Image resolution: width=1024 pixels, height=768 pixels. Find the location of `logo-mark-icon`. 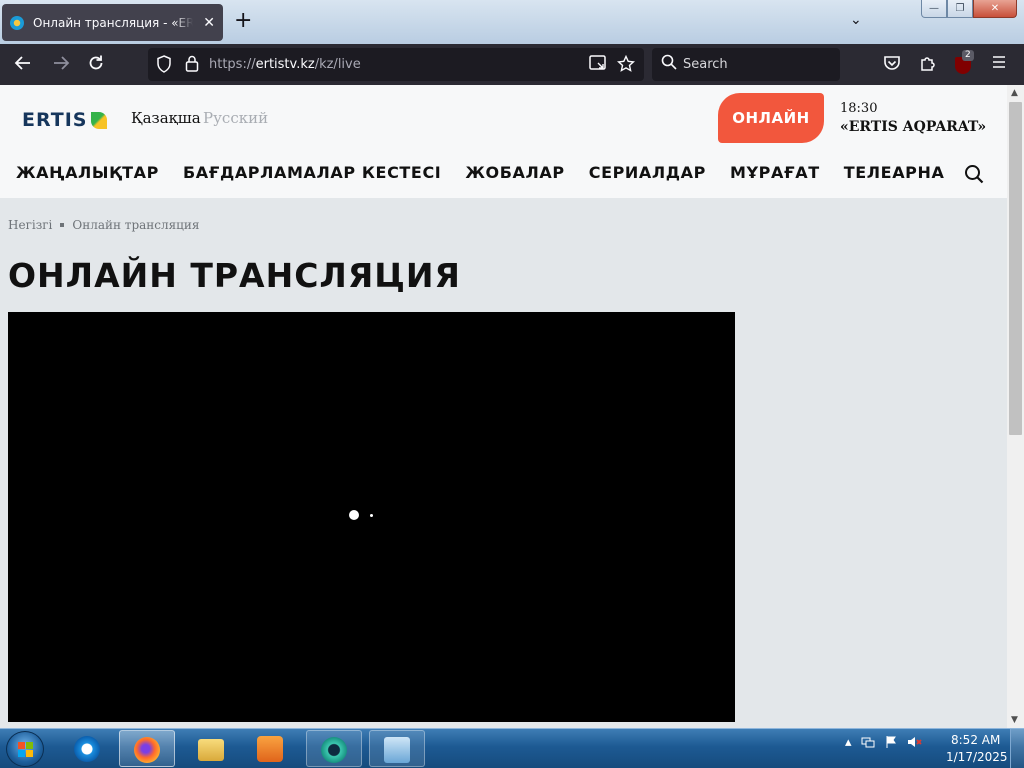

logo-mark-icon is located at coordinates (99, 120).